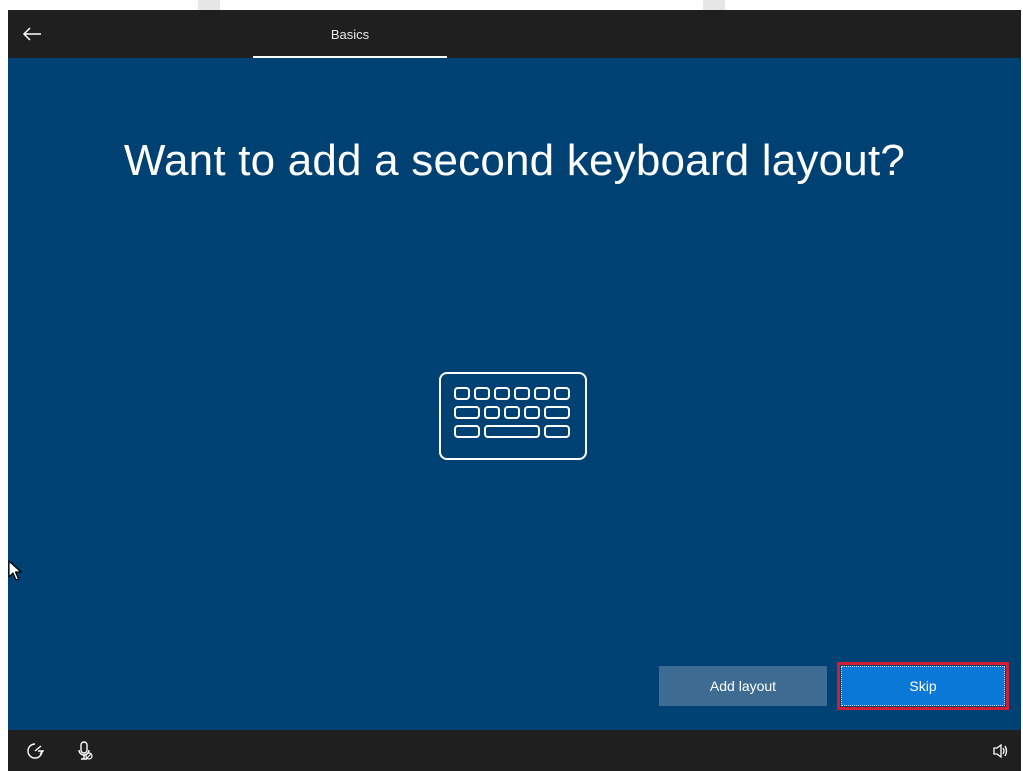 This screenshot has width=1023, height=771. I want to click on keyboard-icon, so click(513, 416).